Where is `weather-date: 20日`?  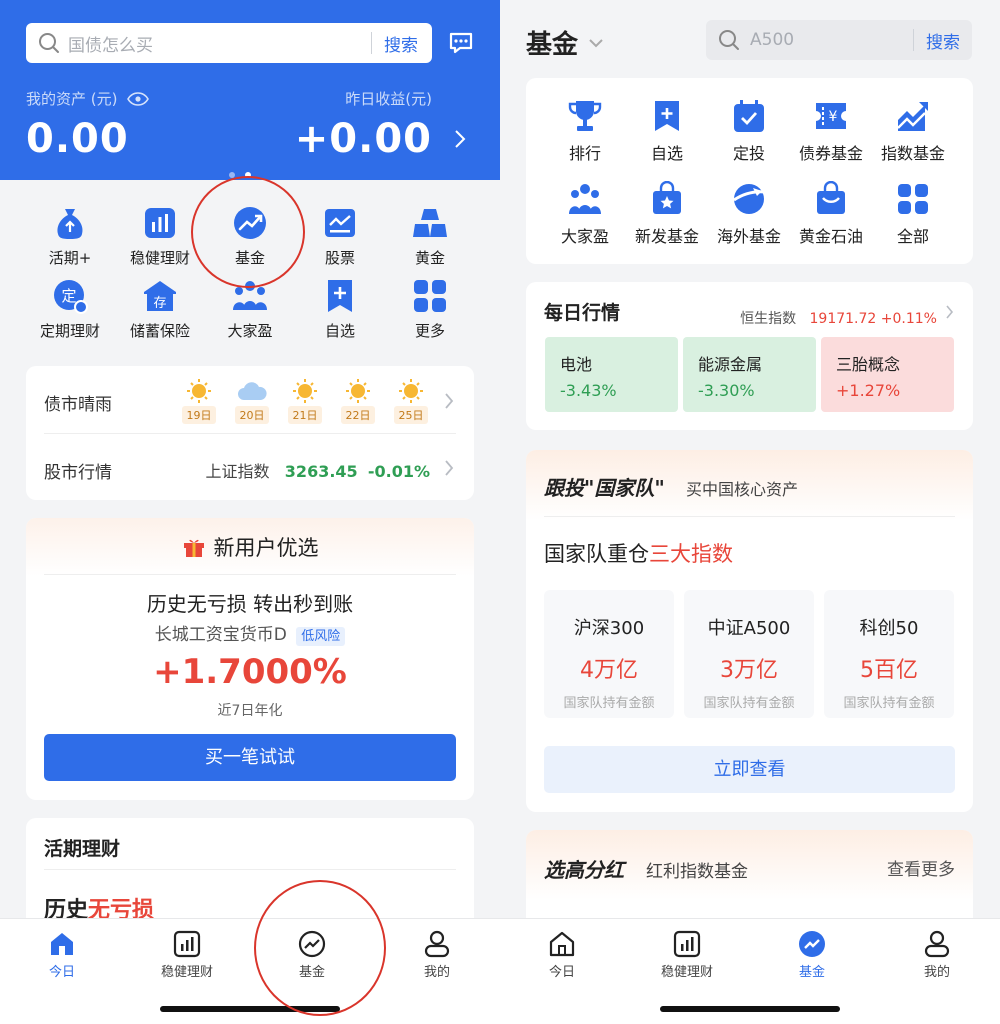
weather-date: 20日 is located at coordinates (252, 415).